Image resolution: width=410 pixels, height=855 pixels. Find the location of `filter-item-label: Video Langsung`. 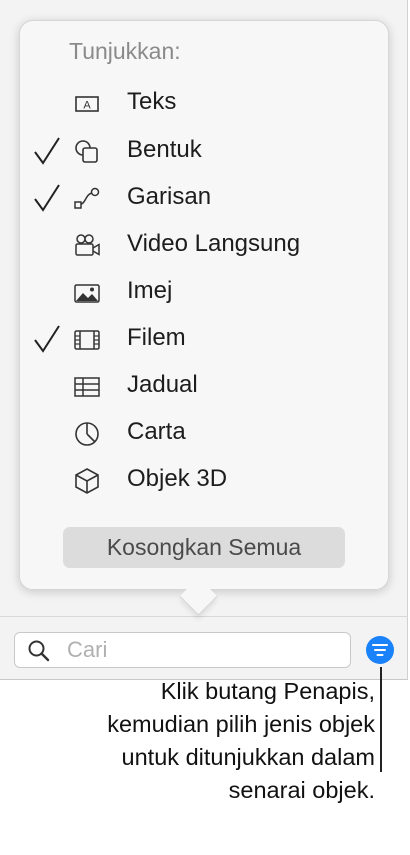

filter-item-label: Video Langsung is located at coordinates (214, 243).